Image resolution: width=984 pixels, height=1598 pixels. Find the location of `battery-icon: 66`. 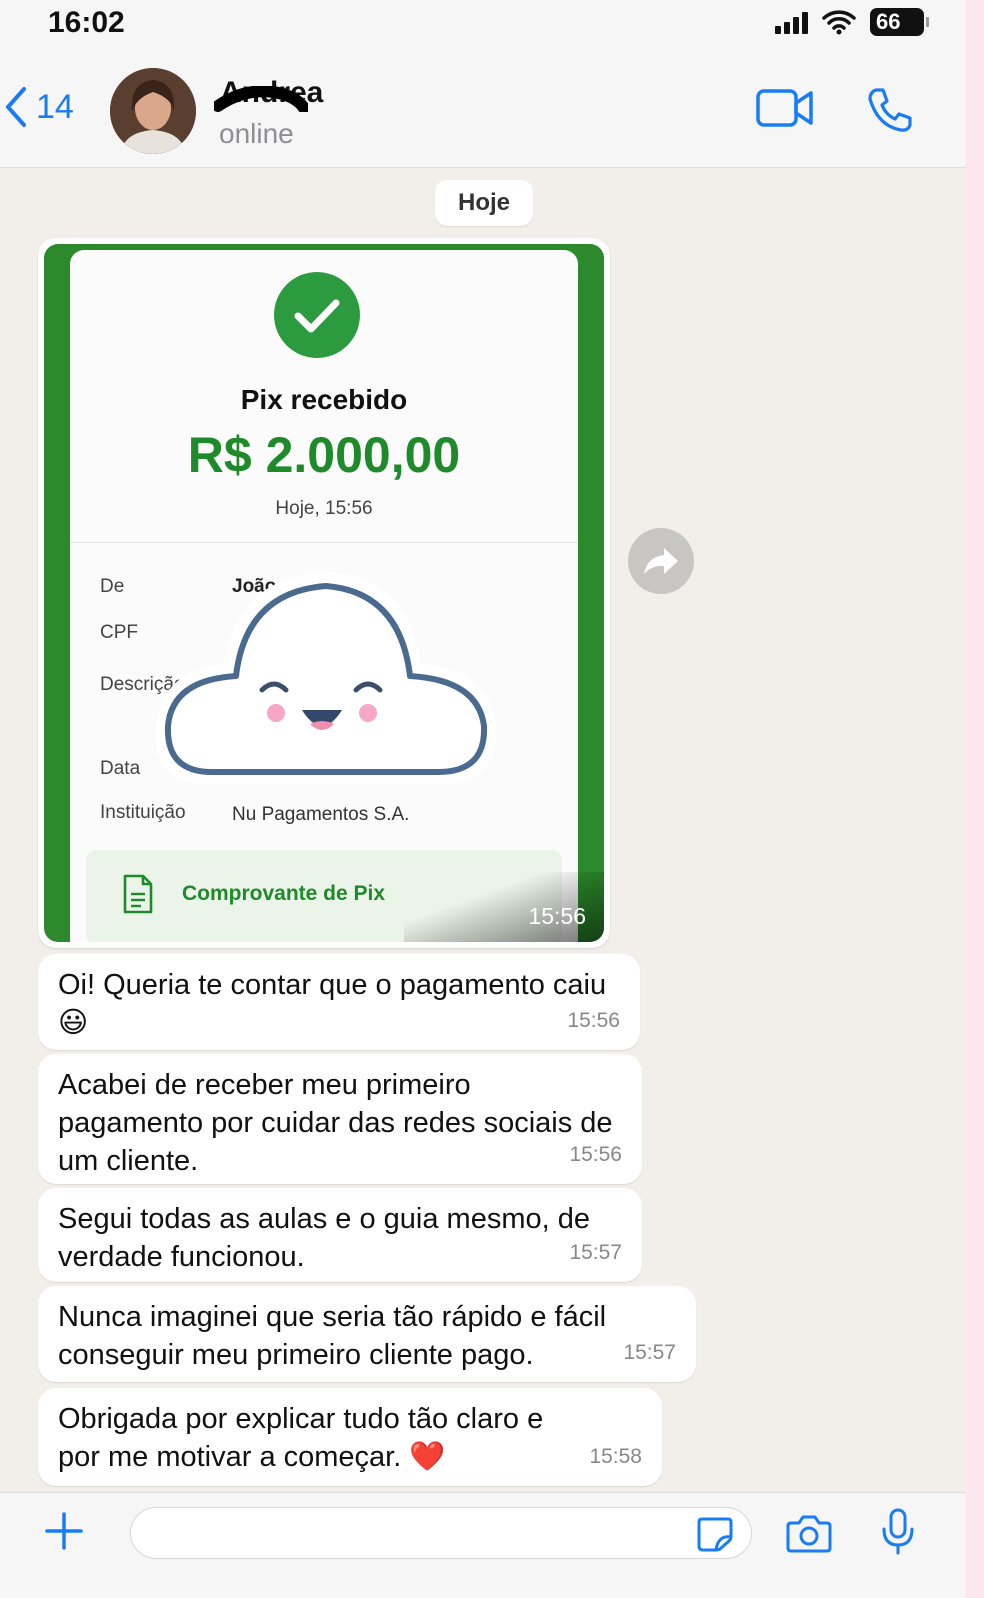

battery-icon: 66 is located at coordinates (899, 22).